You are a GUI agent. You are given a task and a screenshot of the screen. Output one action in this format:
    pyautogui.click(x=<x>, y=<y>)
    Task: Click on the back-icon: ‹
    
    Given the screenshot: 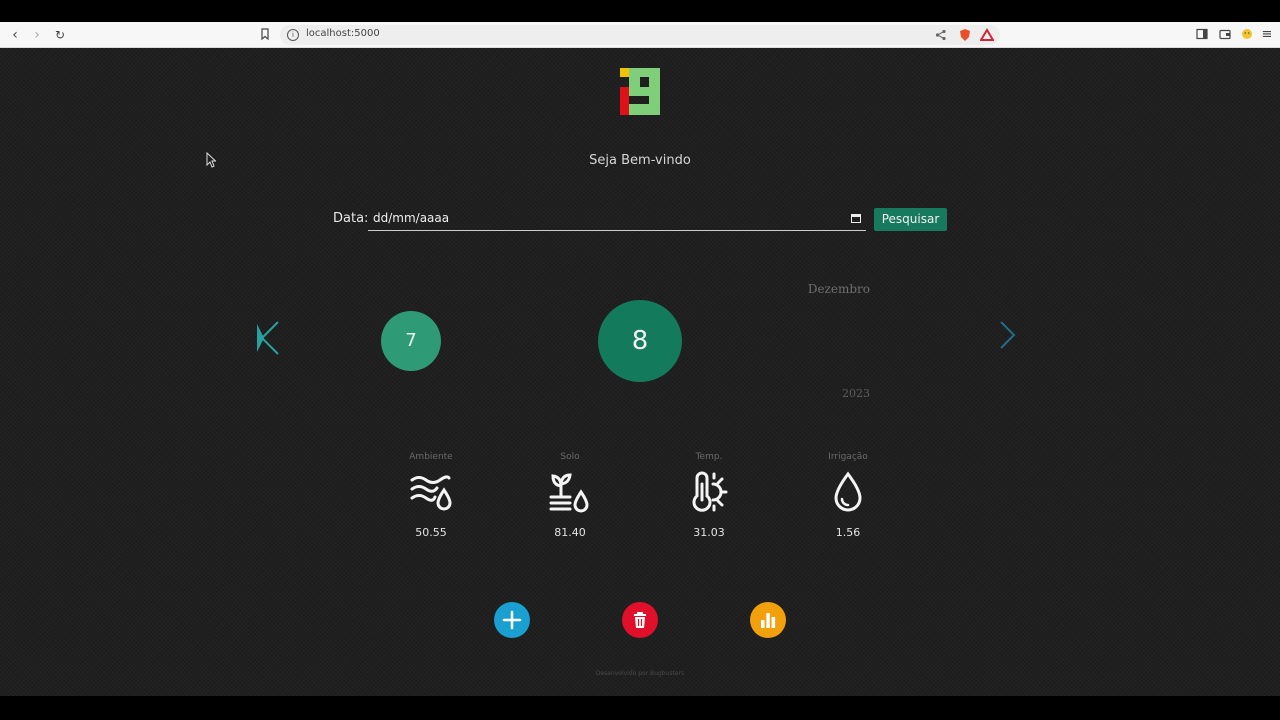 What is the action you would take?
    pyautogui.click(x=15, y=35)
    